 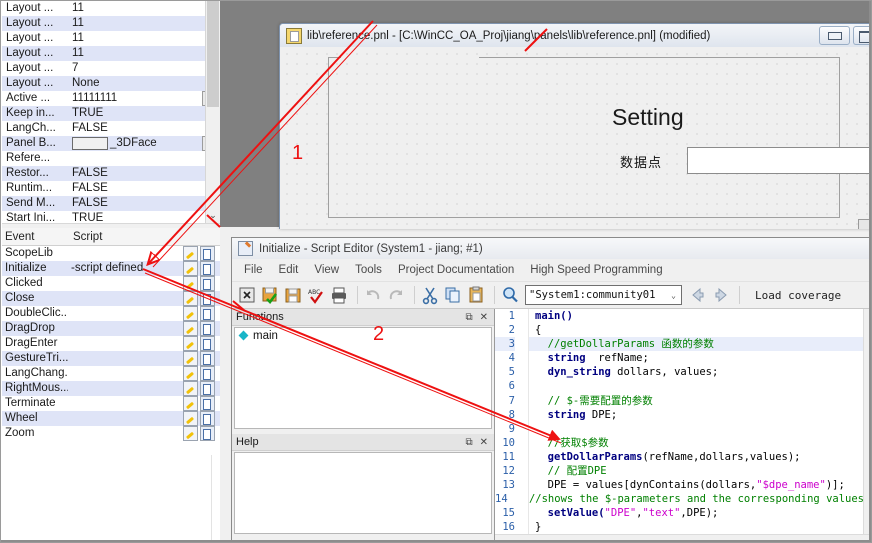 What do you see at coordinates (679, 429) in the screenshot?
I see `code-line: 9` at bounding box center [679, 429].